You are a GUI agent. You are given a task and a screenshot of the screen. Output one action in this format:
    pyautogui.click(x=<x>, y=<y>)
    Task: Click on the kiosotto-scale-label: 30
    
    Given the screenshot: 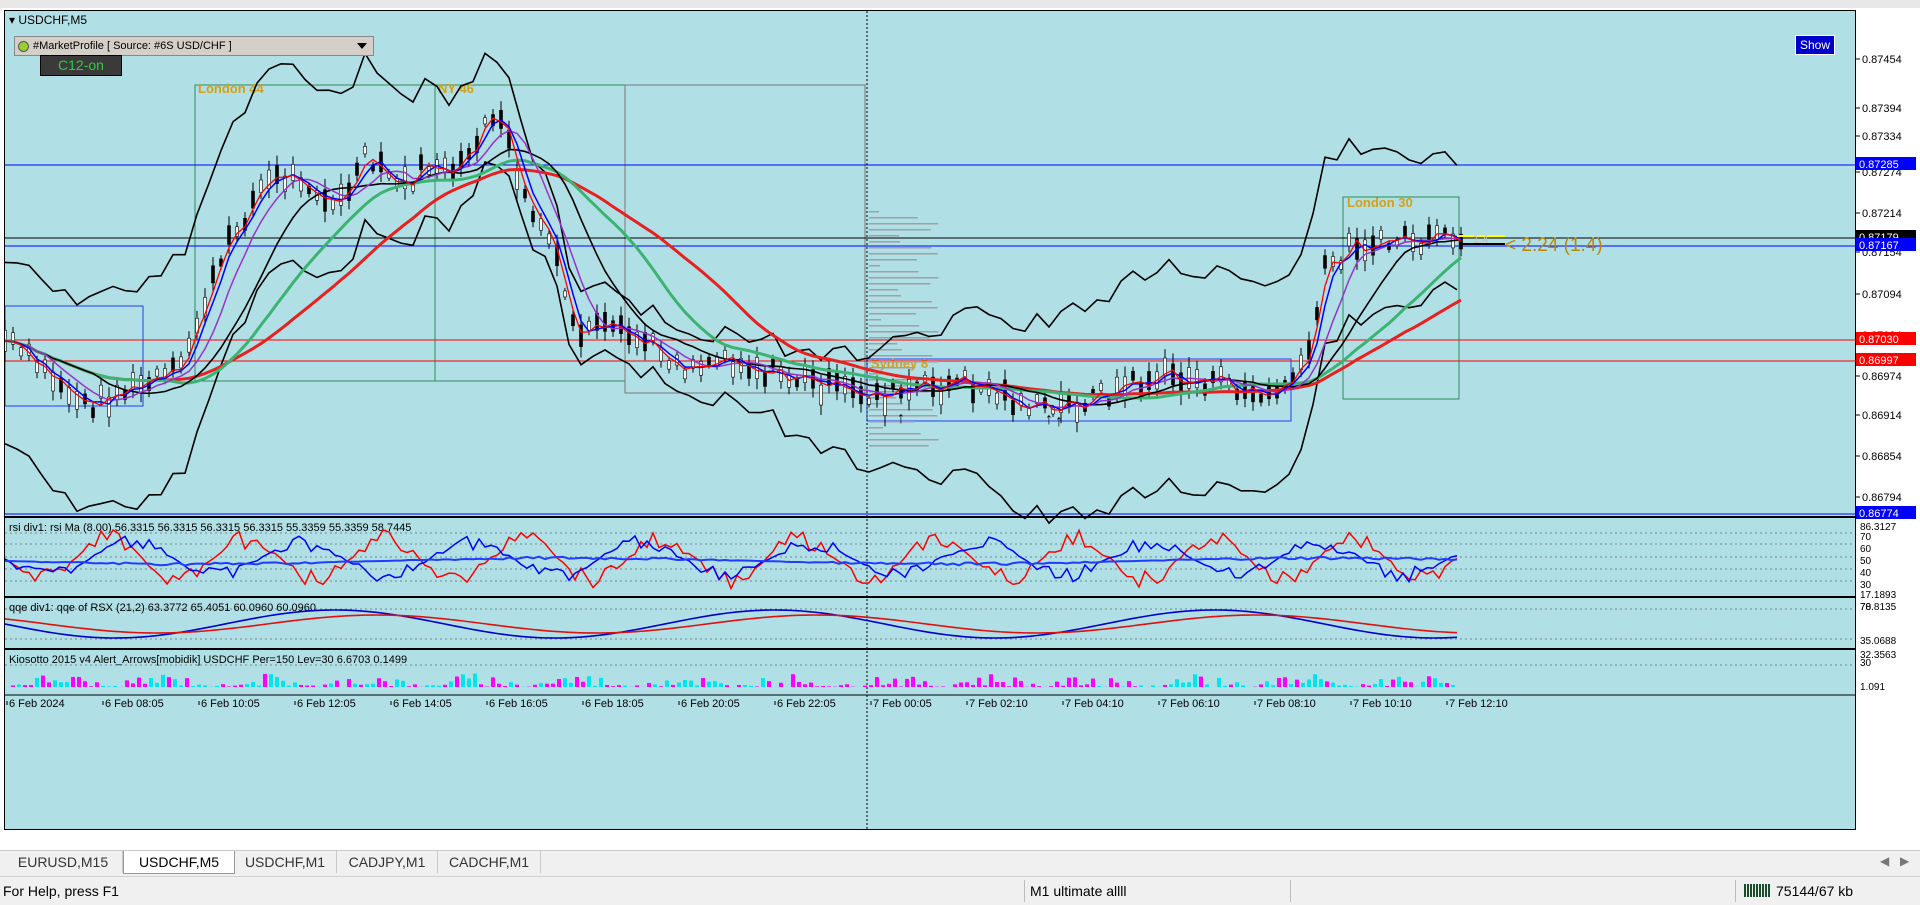 What is the action you would take?
    pyautogui.click(x=1866, y=663)
    